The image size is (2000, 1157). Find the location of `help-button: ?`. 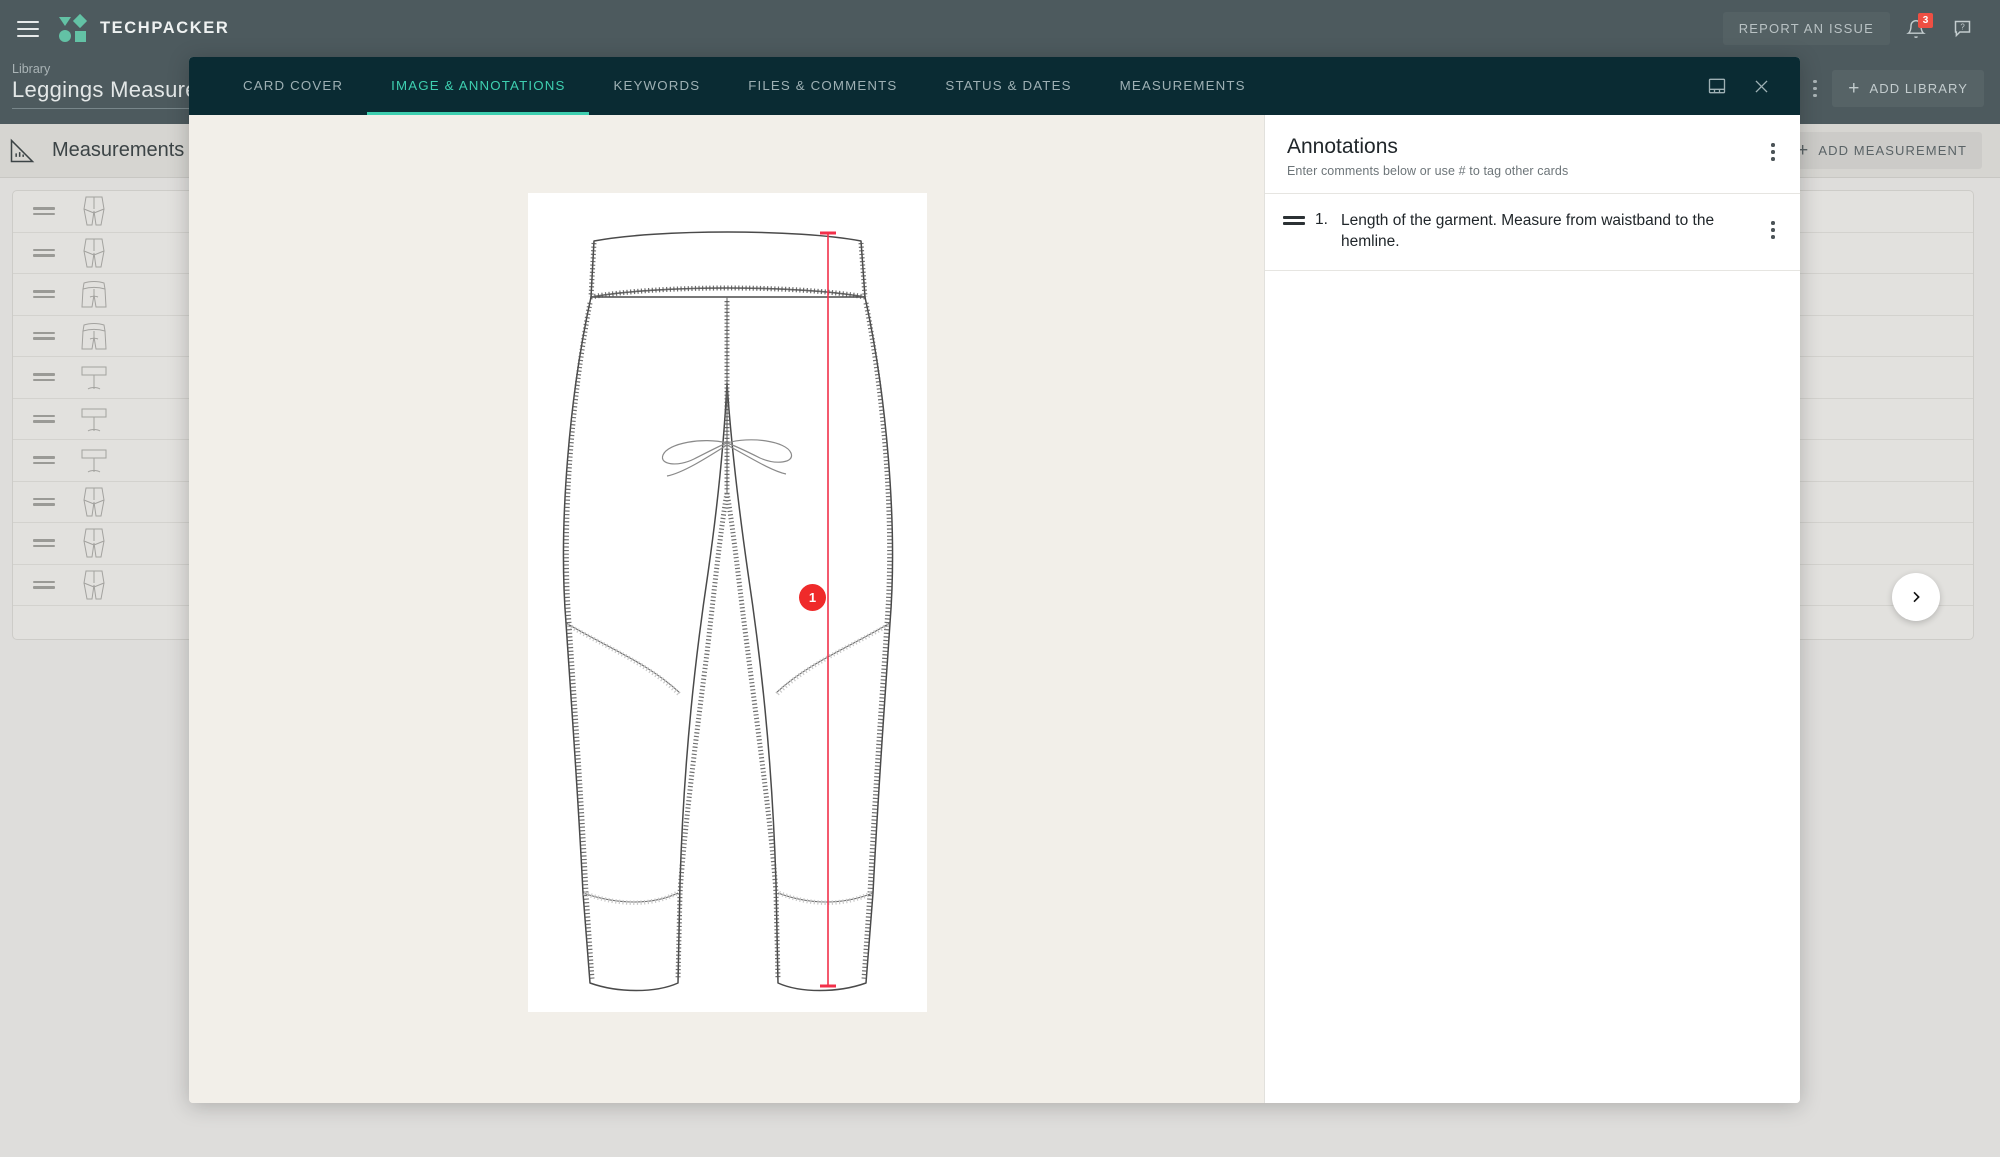

help-button: ? is located at coordinates (1962, 29).